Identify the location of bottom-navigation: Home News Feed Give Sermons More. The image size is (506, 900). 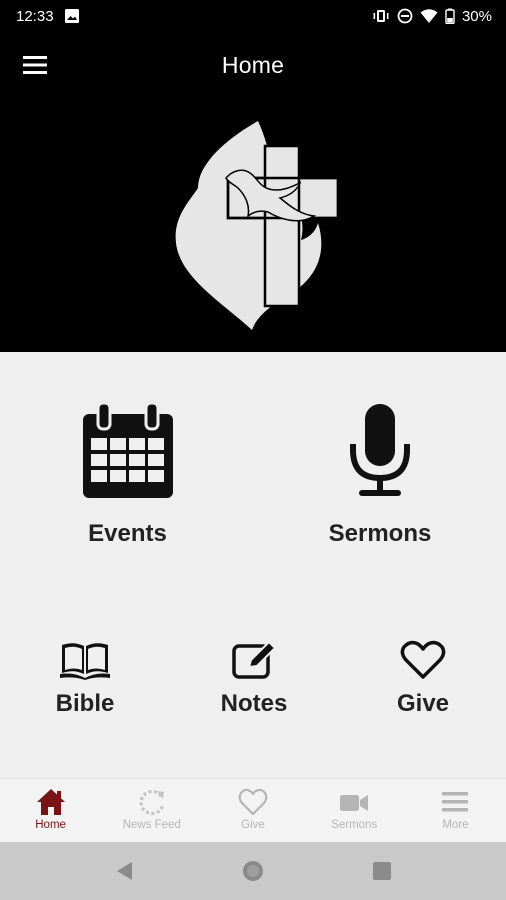
(253, 810).